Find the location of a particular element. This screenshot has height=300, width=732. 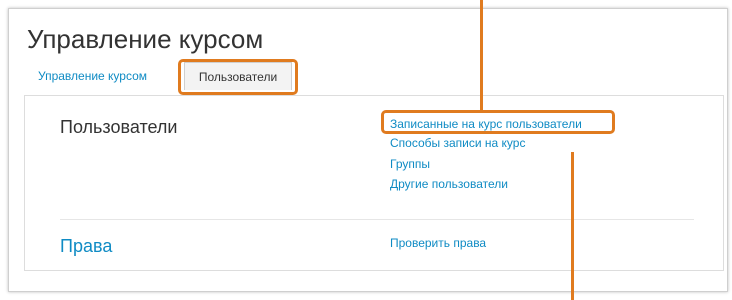

users-section-heading: Пользователи is located at coordinates (119, 127).